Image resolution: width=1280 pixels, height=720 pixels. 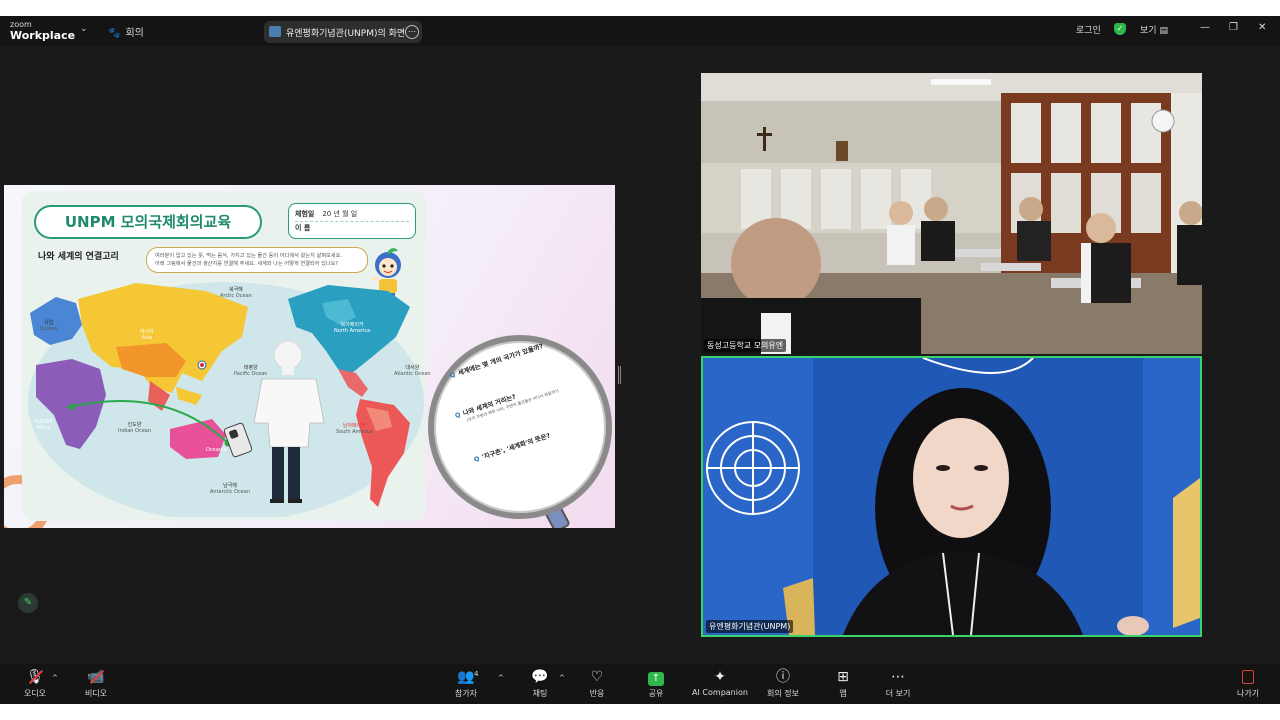 I want to click on speaker-video, so click(x=951, y=496).